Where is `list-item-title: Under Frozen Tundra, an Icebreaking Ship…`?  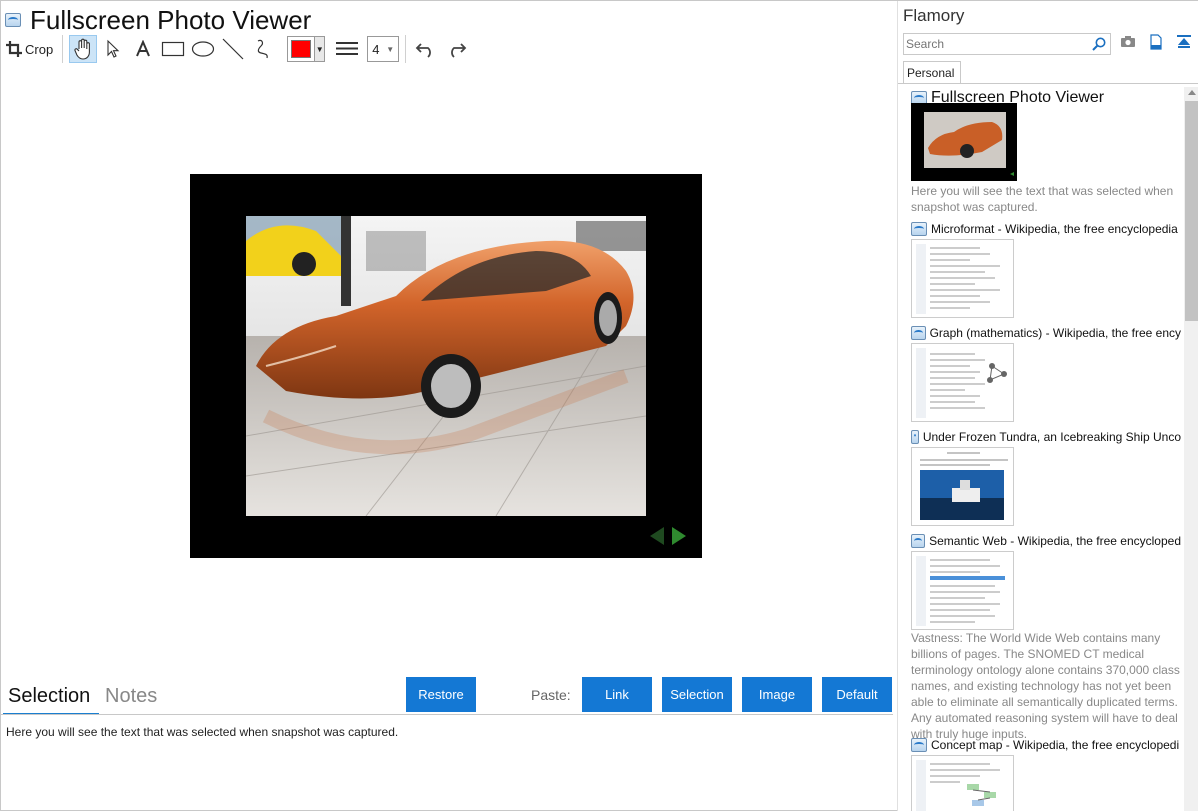 list-item-title: Under Frozen Tundra, an Icebreaking Ship… is located at coordinates (1051, 437).